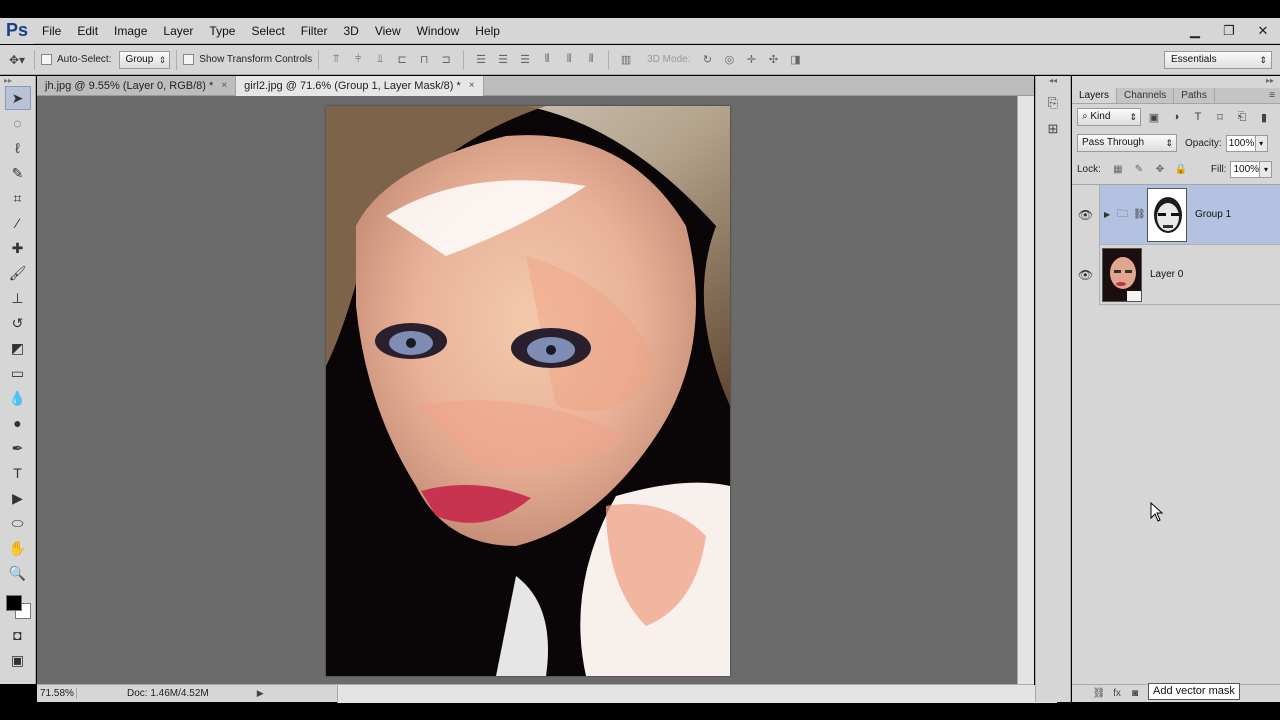  What do you see at coordinates (18, 148) in the screenshot?
I see `lasso-tool-icon: ℓ` at bounding box center [18, 148].